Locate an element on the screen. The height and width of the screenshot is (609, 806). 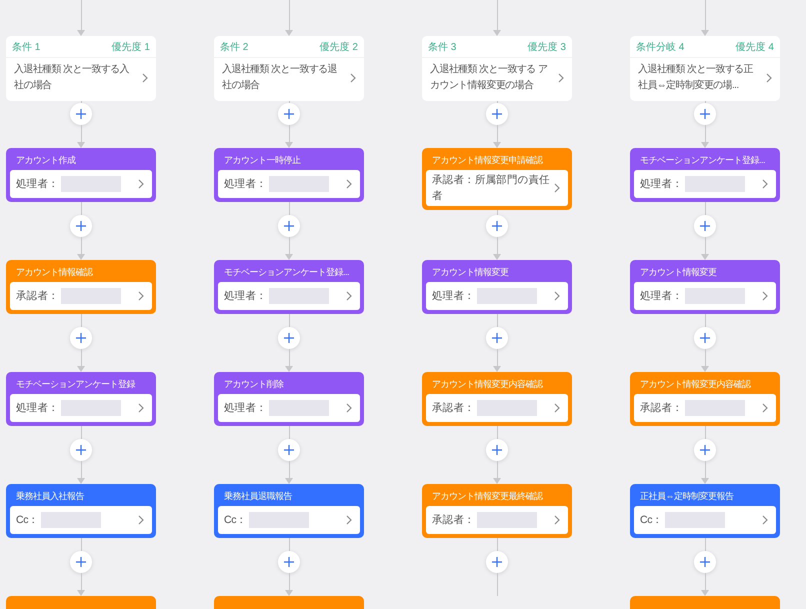
step-title: 正社員⇔定時制変更報告 is located at coordinates (687, 496).